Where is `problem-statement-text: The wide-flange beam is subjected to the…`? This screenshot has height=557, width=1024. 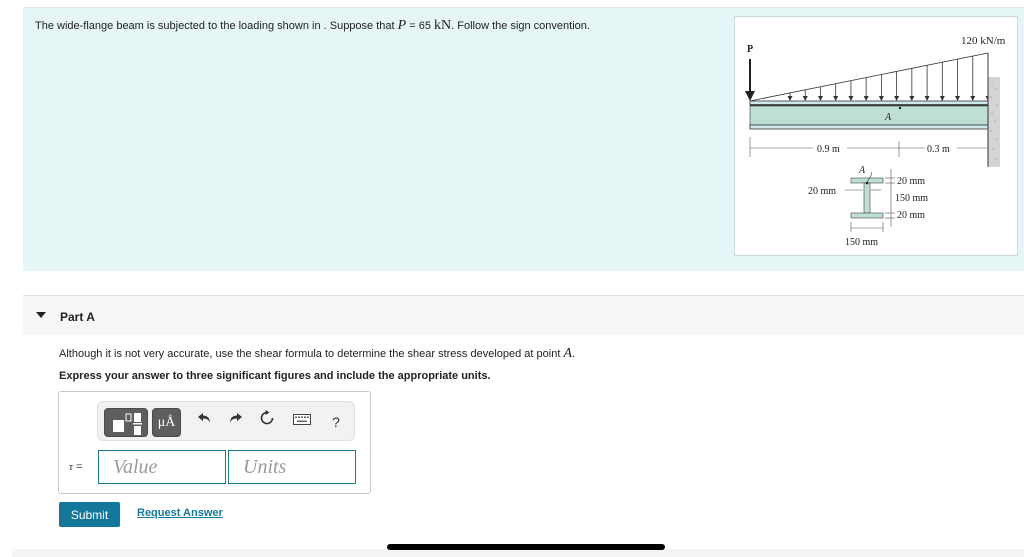 problem-statement-text: The wide-flange beam is subjected to the… is located at coordinates (312, 26).